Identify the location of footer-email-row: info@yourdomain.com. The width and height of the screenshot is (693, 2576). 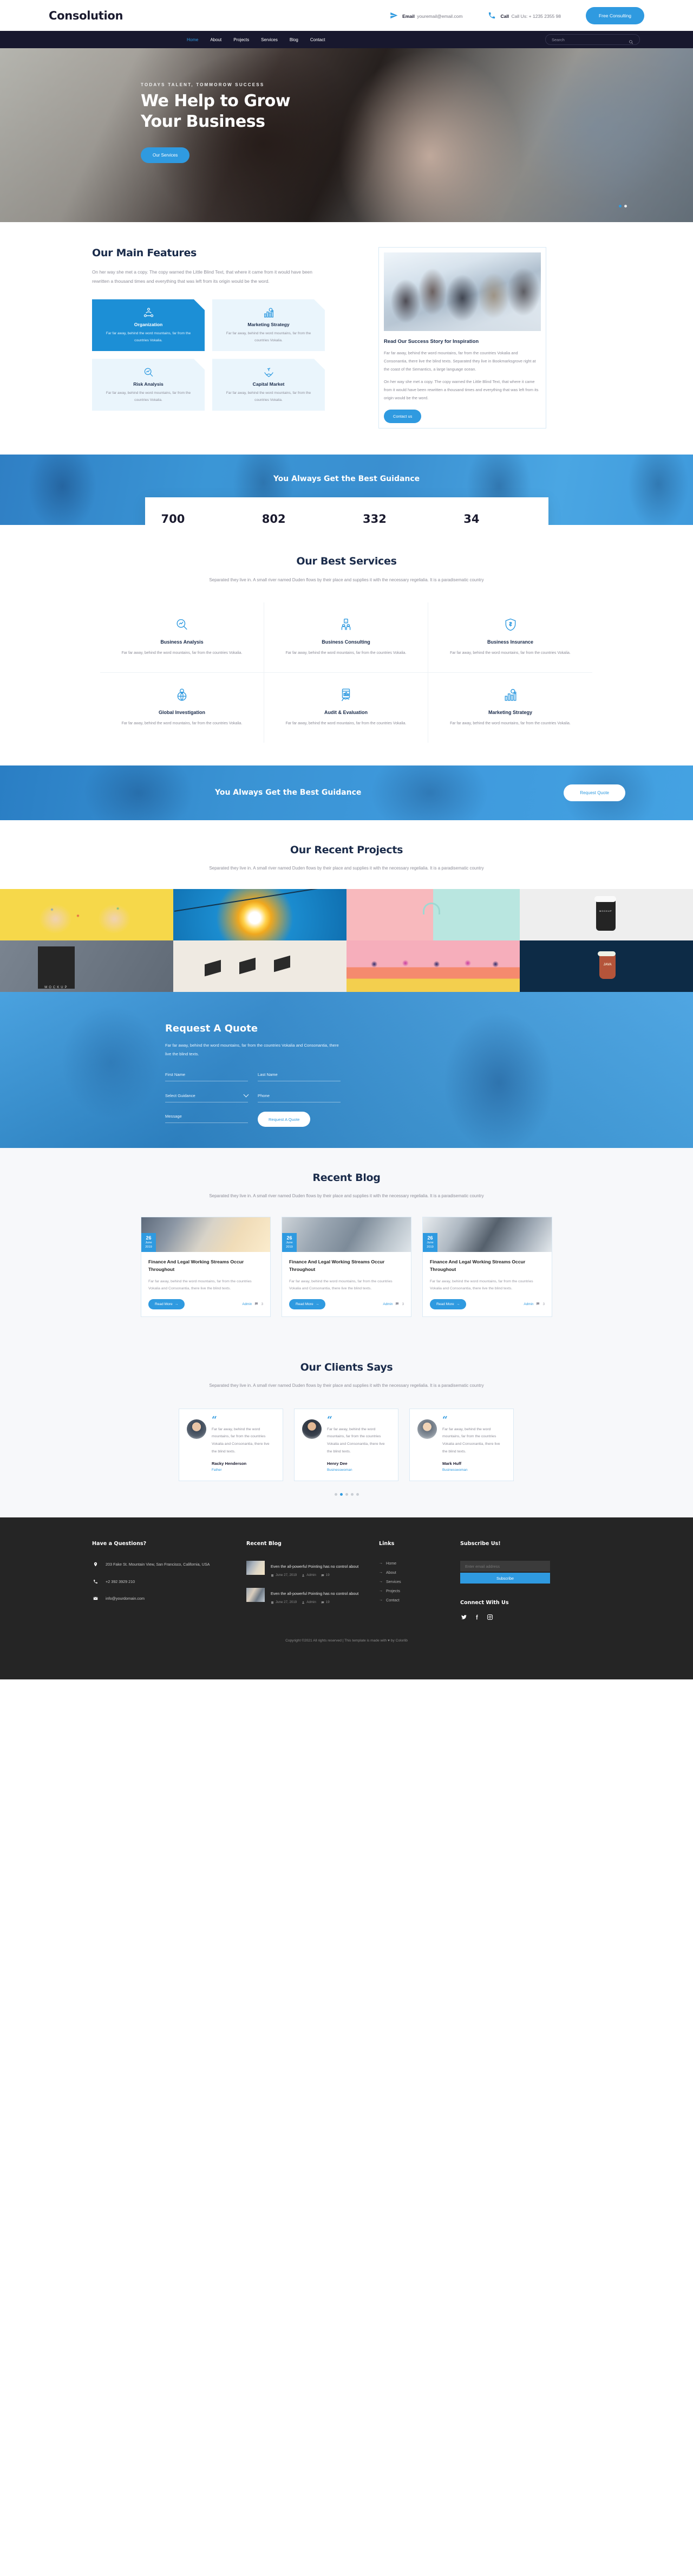
(163, 1598).